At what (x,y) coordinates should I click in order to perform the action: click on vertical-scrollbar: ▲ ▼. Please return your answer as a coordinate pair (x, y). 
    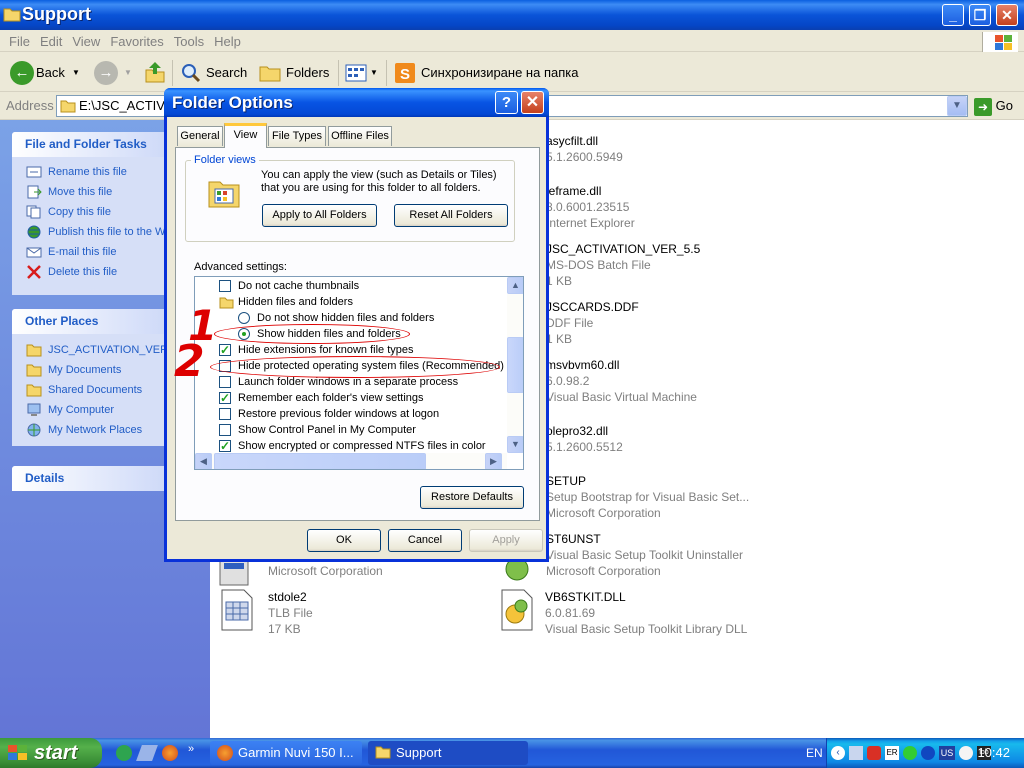
    Looking at the image, I should click on (515, 365).